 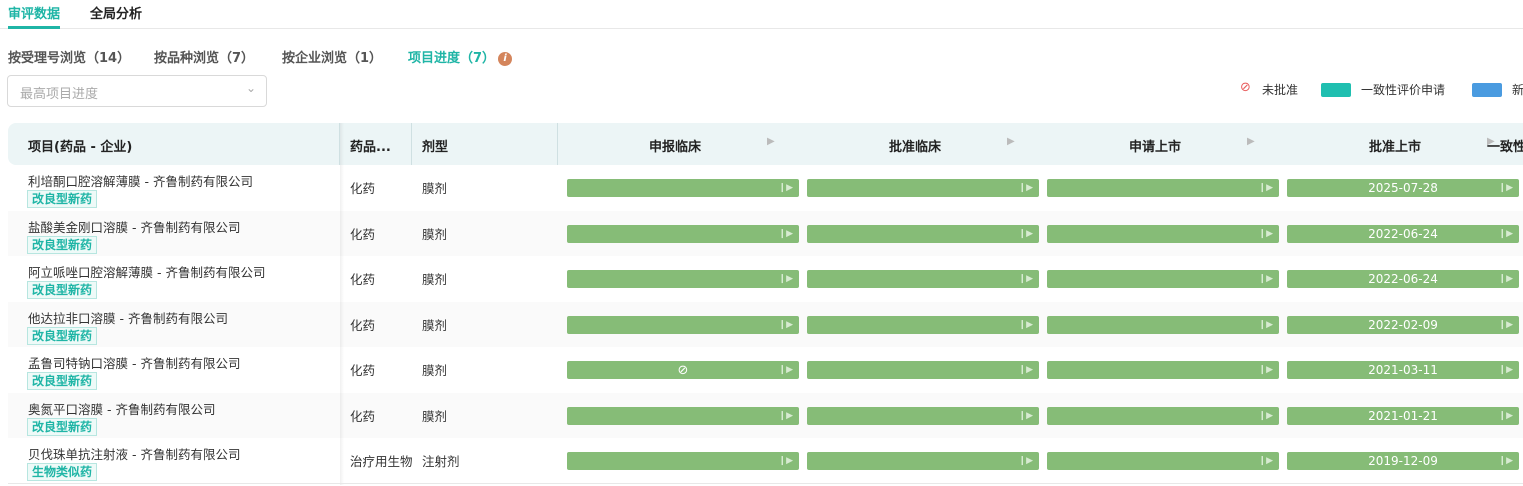 What do you see at coordinates (452, 58) in the screenshot?
I see `subtab-label: 项目进度（7）` at bounding box center [452, 58].